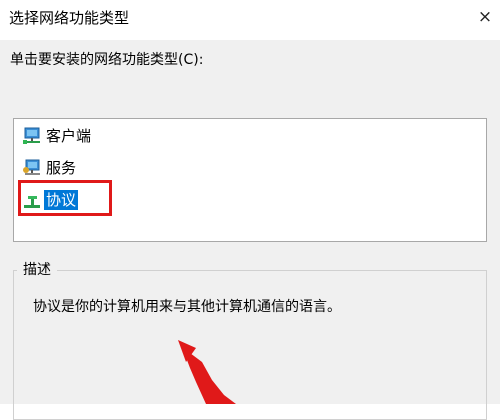  I want to click on network-client-icon, so click(32, 136).